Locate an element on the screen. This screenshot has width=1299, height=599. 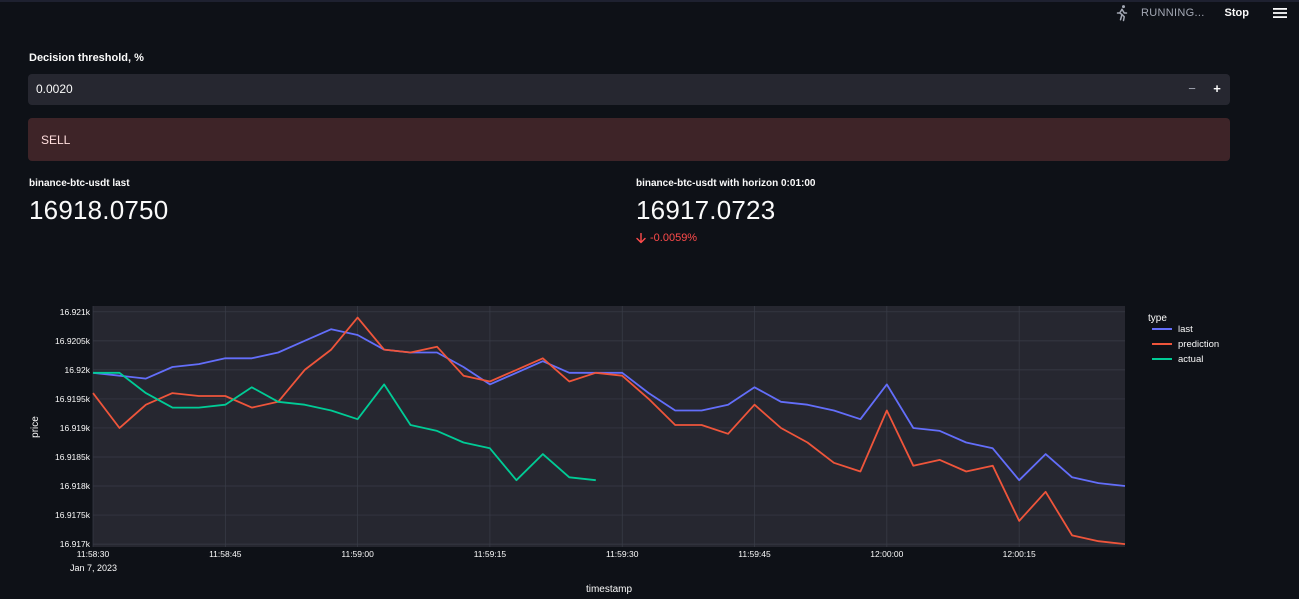
y-tick-label: 16.9205k is located at coordinates (73, 341).